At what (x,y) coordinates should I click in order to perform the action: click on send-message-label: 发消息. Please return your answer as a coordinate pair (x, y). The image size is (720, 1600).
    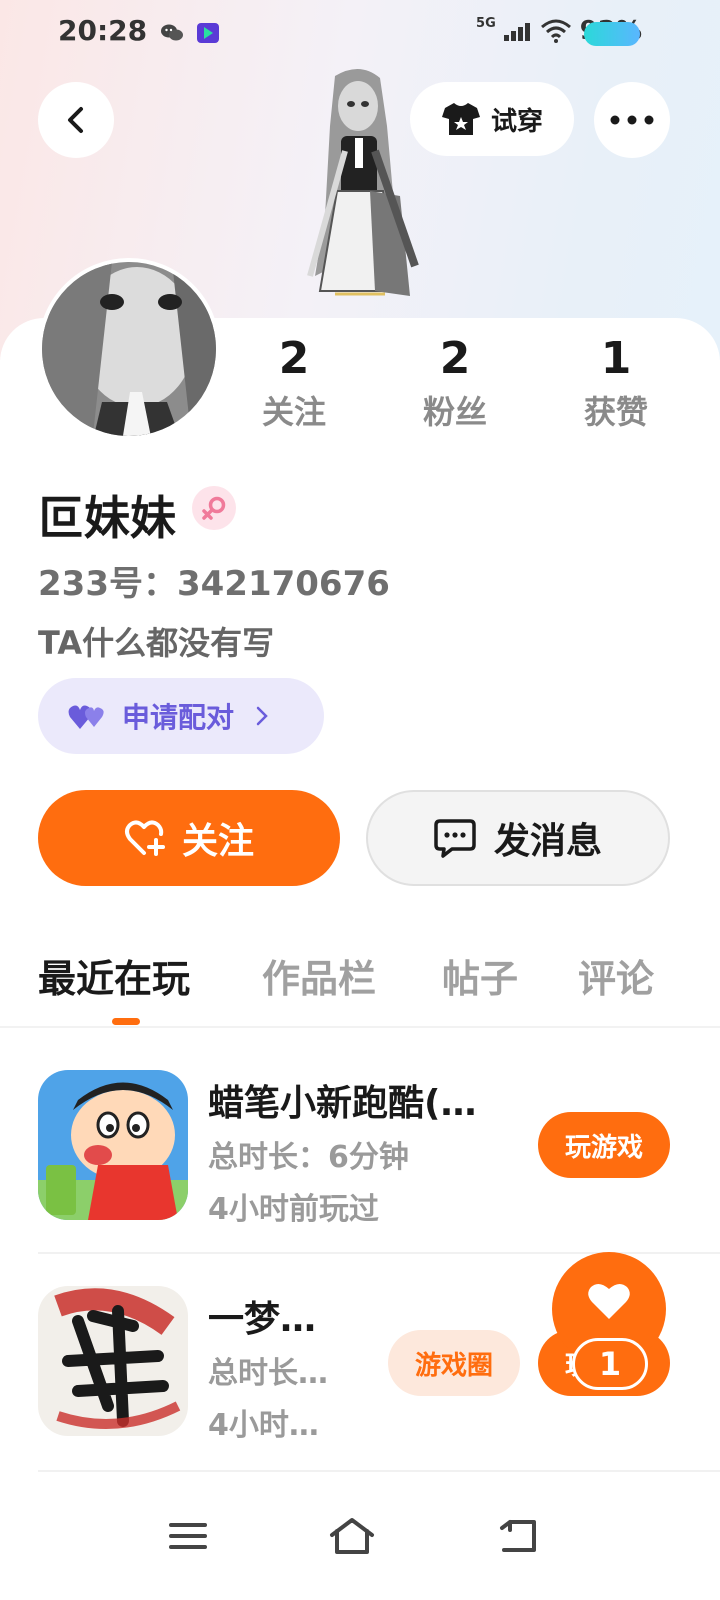
    Looking at the image, I should click on (547, 841).